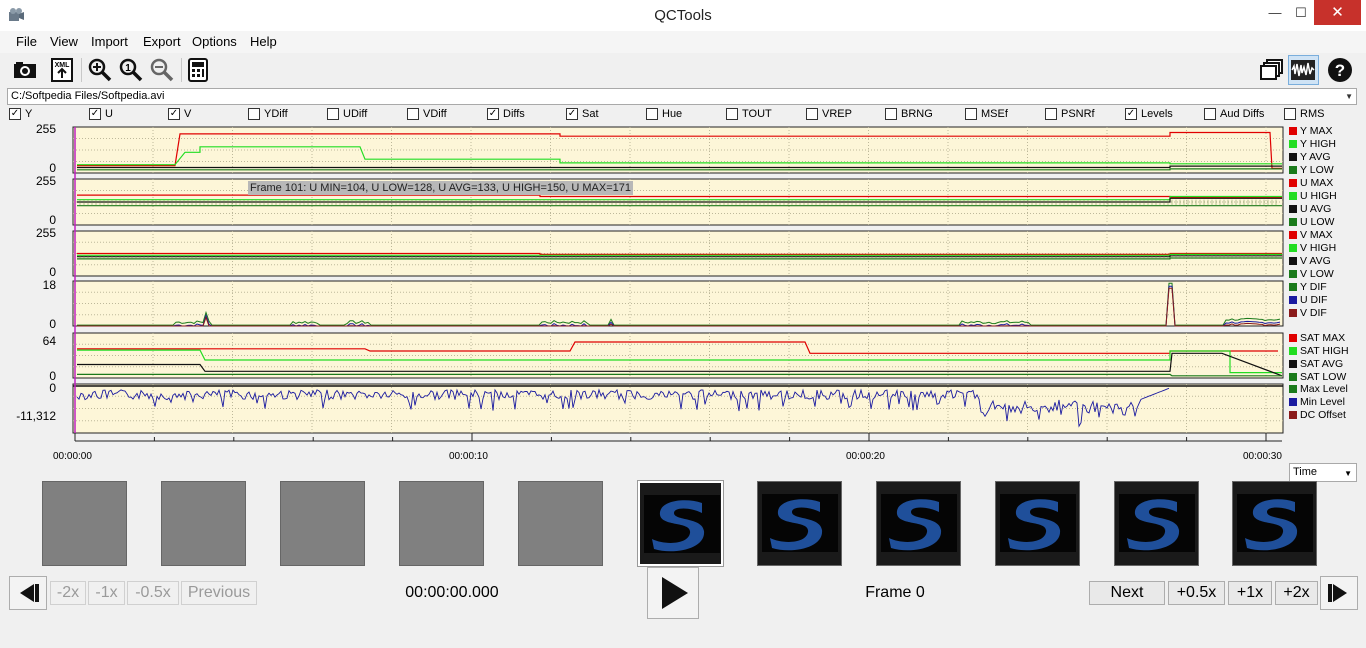 Image resolution: width=1366 pixels, height=648 pixels. I want to click on filter-checkbox-aud-diffs: Aud Diffs, so click(1234, 114).